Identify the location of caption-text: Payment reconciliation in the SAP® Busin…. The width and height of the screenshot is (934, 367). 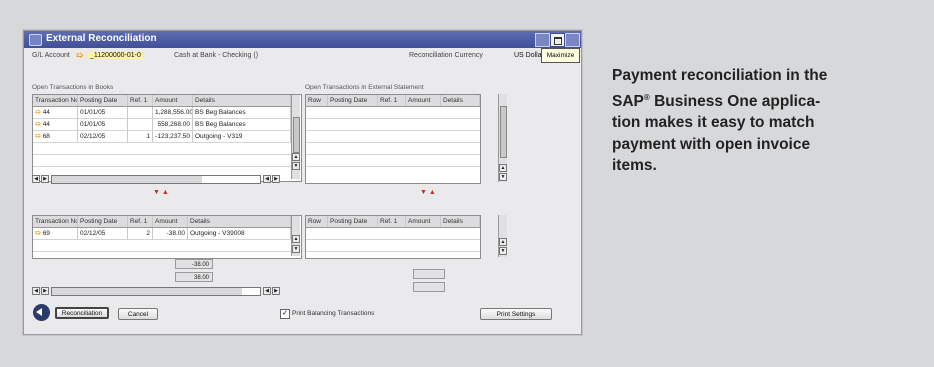
(757, 121).